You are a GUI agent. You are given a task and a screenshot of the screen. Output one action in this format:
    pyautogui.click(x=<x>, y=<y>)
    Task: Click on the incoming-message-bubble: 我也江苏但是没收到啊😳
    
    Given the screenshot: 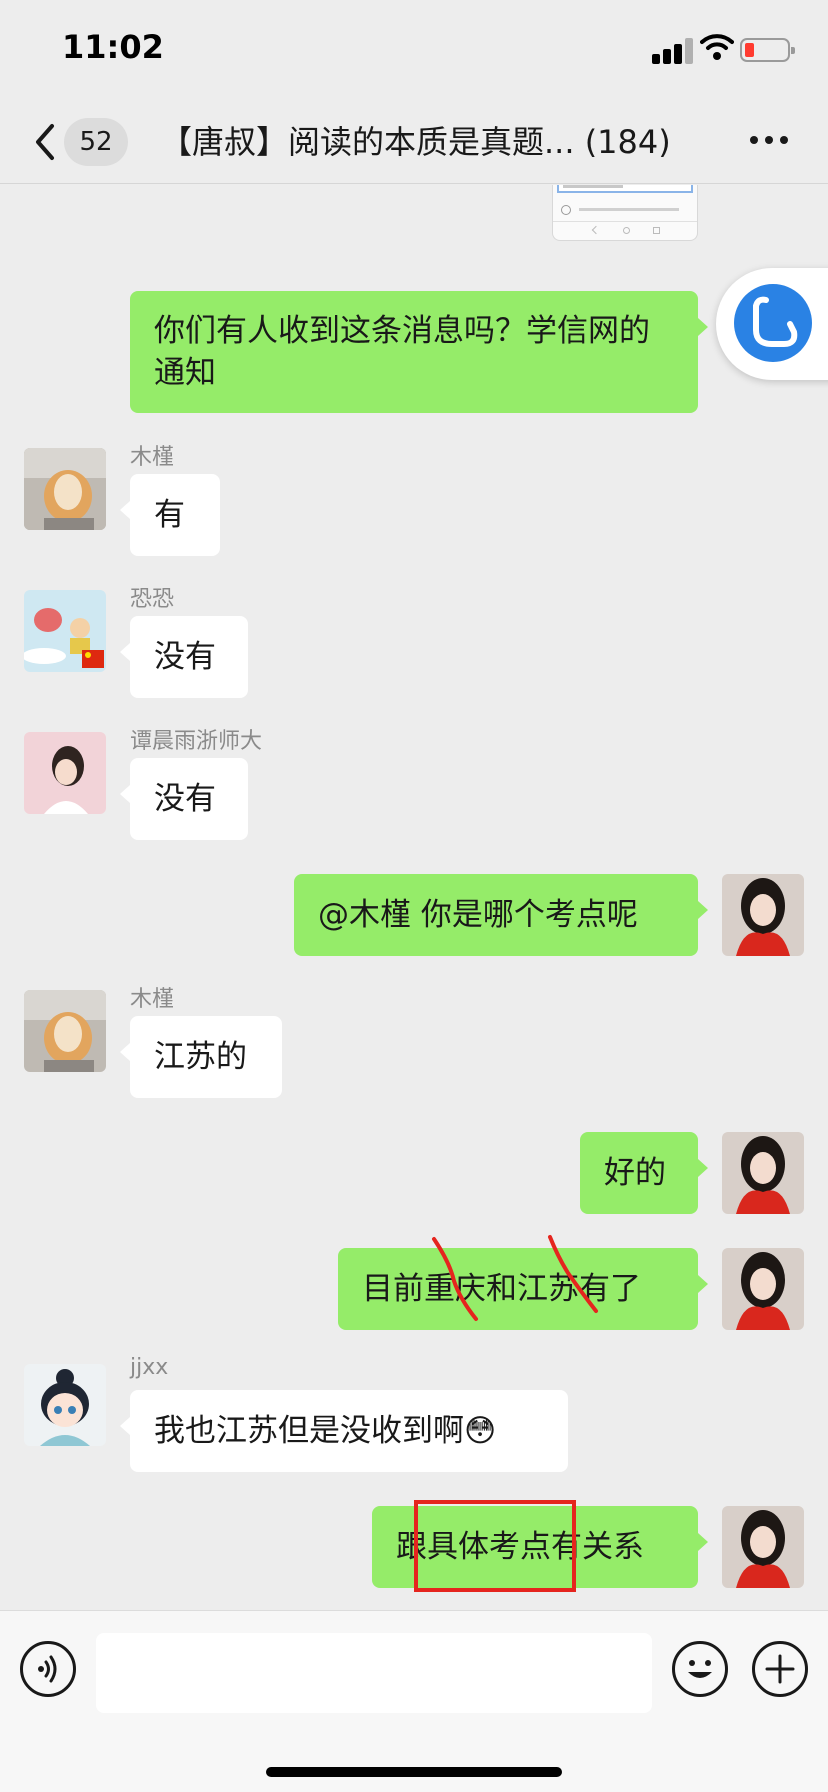 What is the action you would take?
    pyautogui.click(x=344, y=1431)
    